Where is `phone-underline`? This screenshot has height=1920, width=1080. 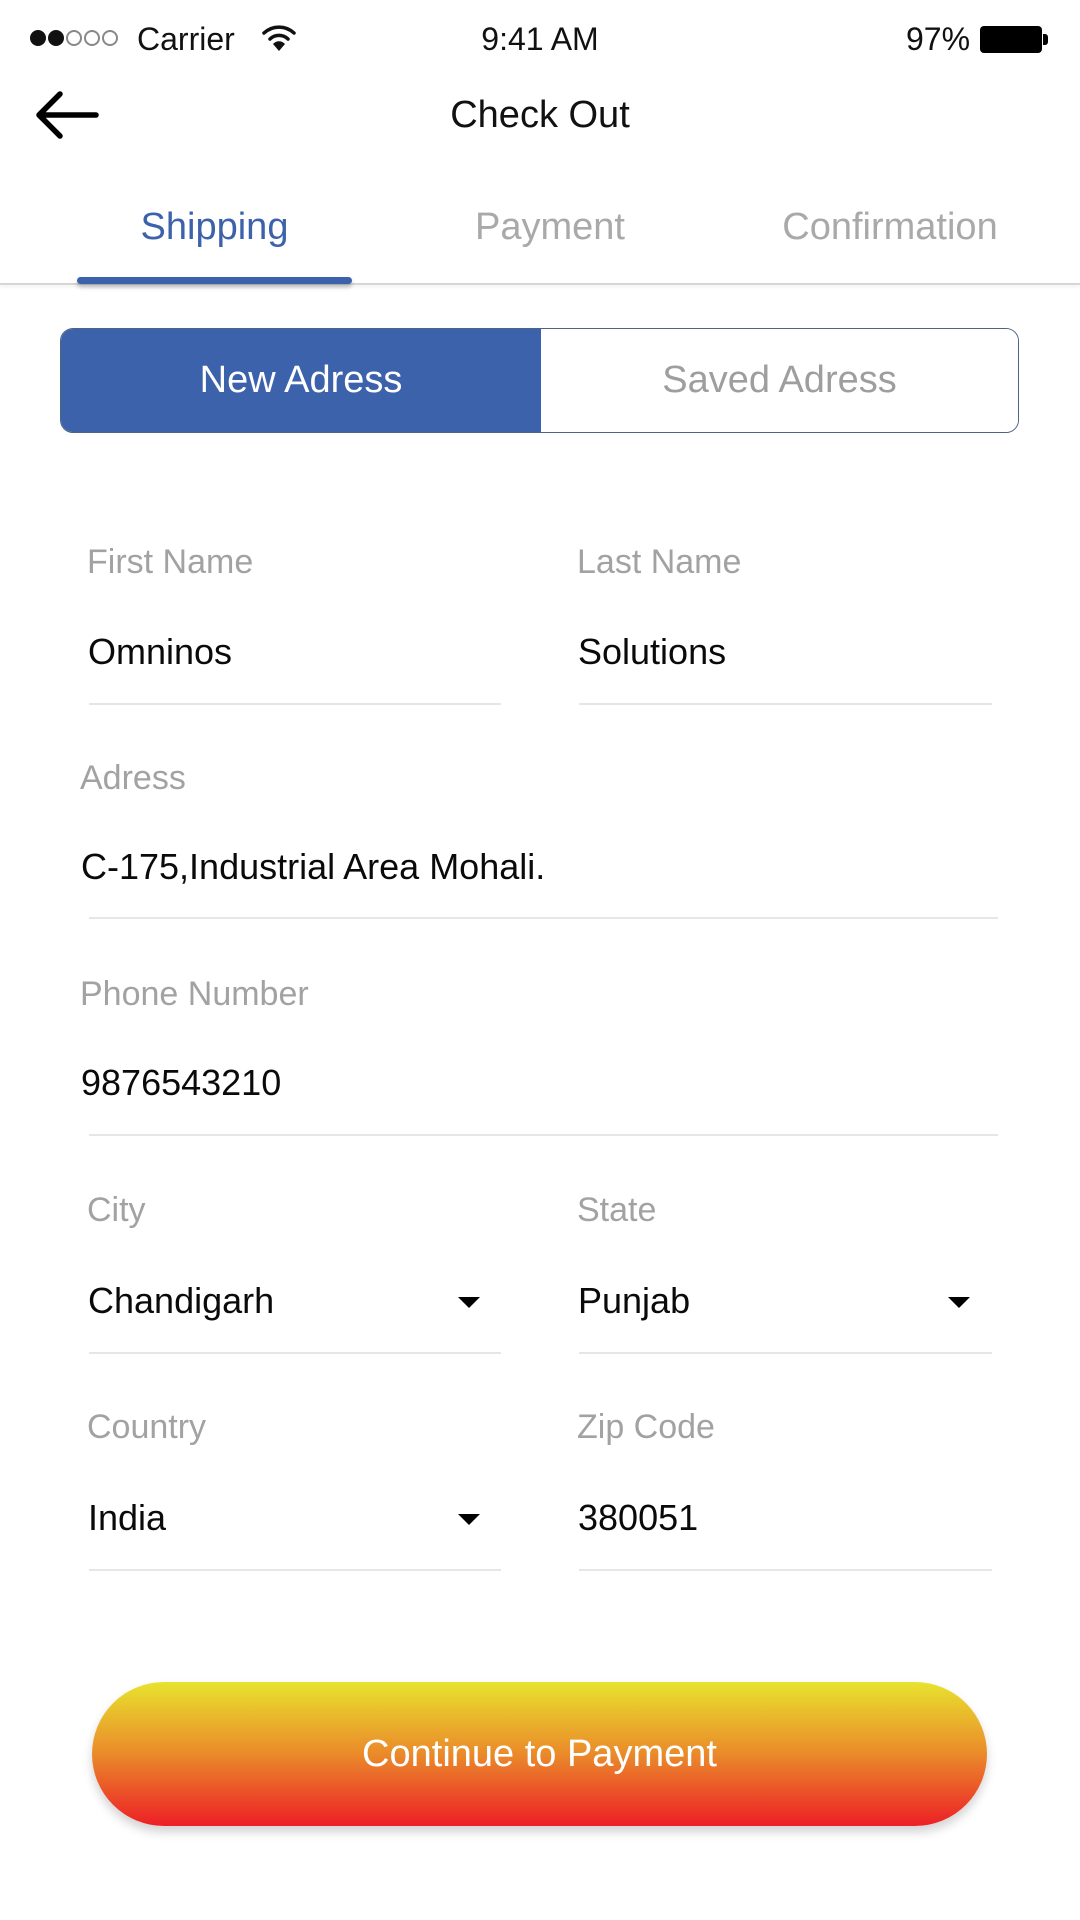
phone-underline is located at coordinates (543, 1135).